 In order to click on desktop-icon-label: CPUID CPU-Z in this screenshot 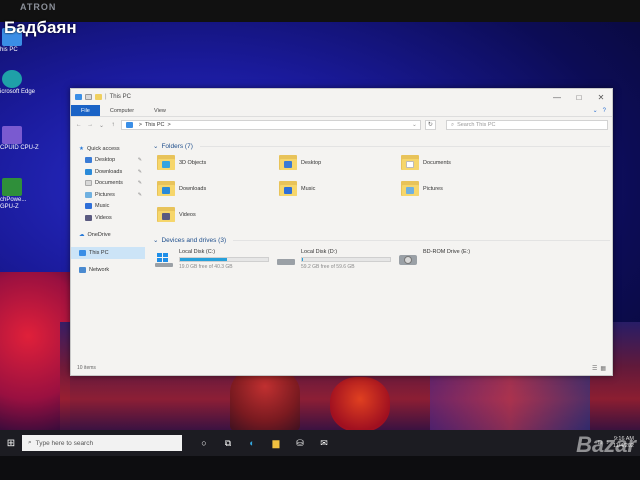, I will do `click(19, 148)`.